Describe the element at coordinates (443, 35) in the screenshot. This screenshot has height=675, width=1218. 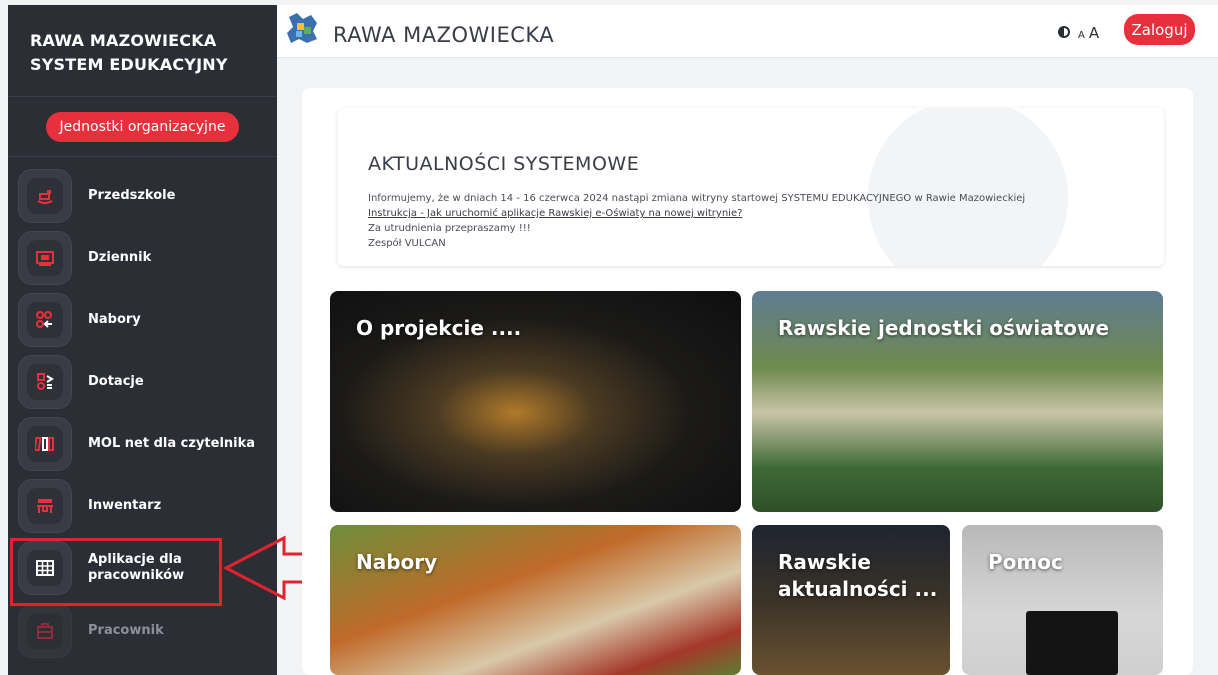
I see `site-title: RAWA MAZOWIECKA` at that location.